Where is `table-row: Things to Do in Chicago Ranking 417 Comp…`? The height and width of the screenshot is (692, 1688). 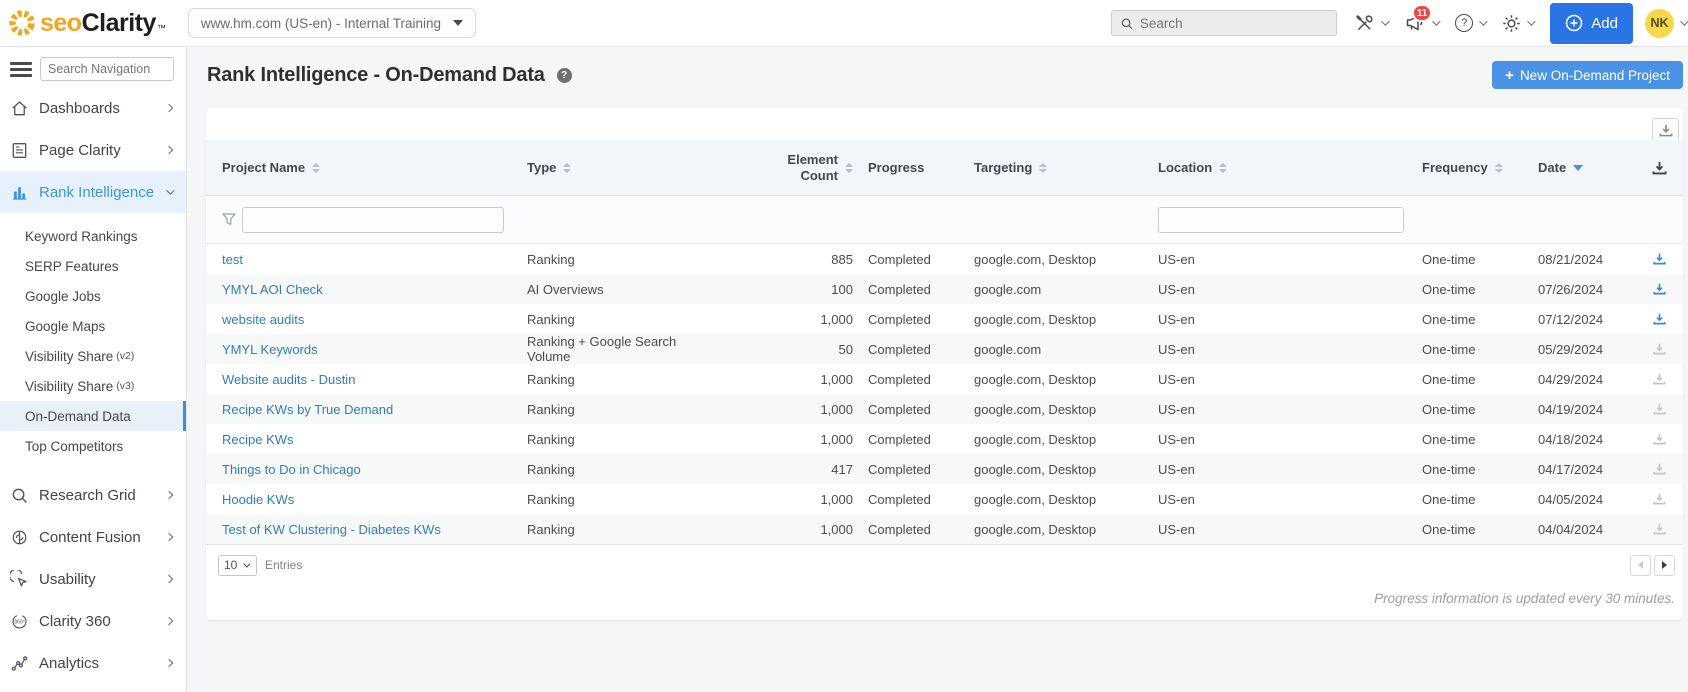 table-row: Things to Do in Chicago Ranking 417 Comp… is located at coordinates (944, 469).